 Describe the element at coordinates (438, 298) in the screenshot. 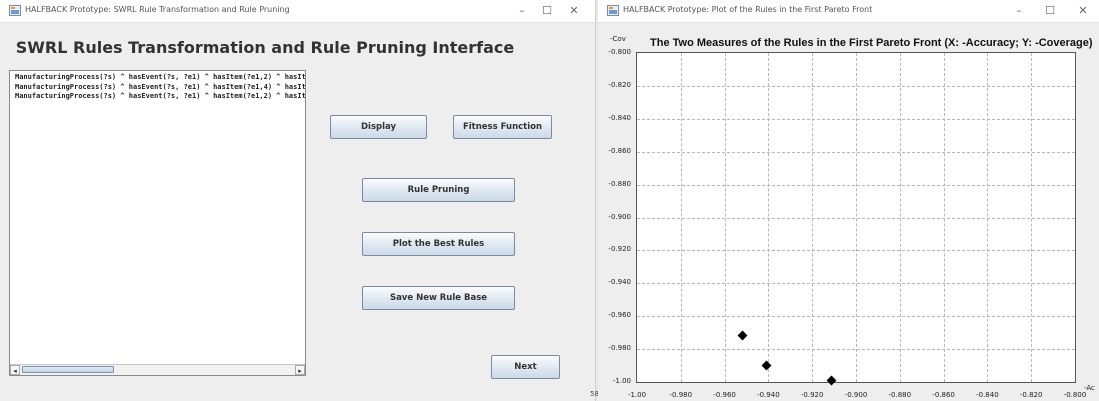

I see `save-new-rule-base-button: Save New Rule Base` at that location.